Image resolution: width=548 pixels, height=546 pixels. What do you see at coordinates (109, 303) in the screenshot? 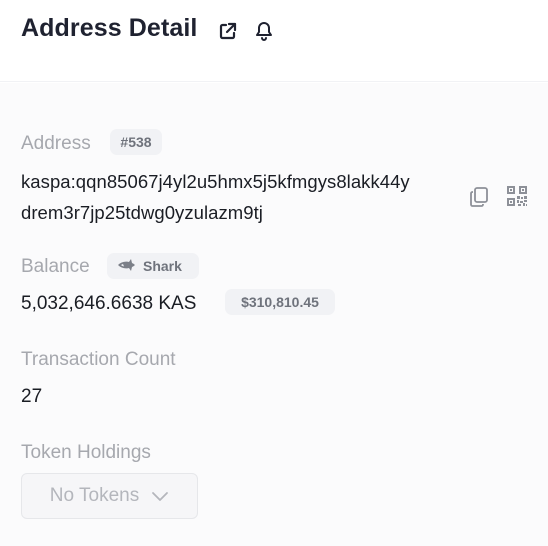
I see `balance-amount: 5,032,646.6638 KAS` at bounding box center [109, 303].